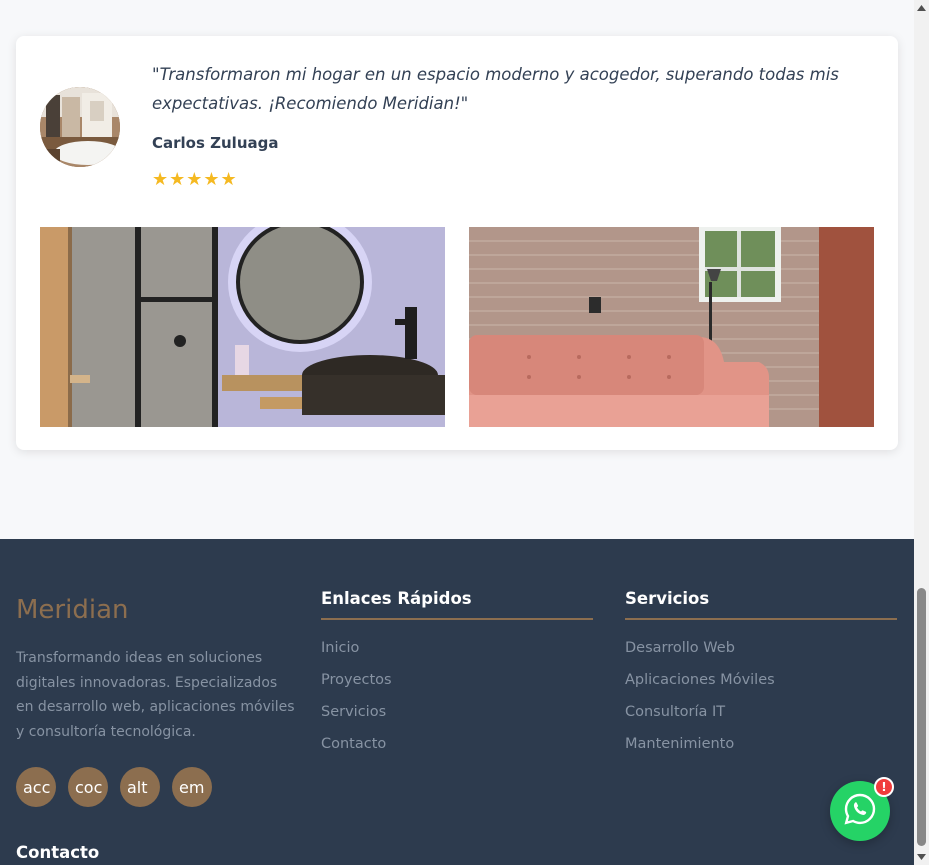  What do you see at coordinates (761, 604) in the screenshot?
I see `services-title: Servicios` at bounding box center [761, 604].